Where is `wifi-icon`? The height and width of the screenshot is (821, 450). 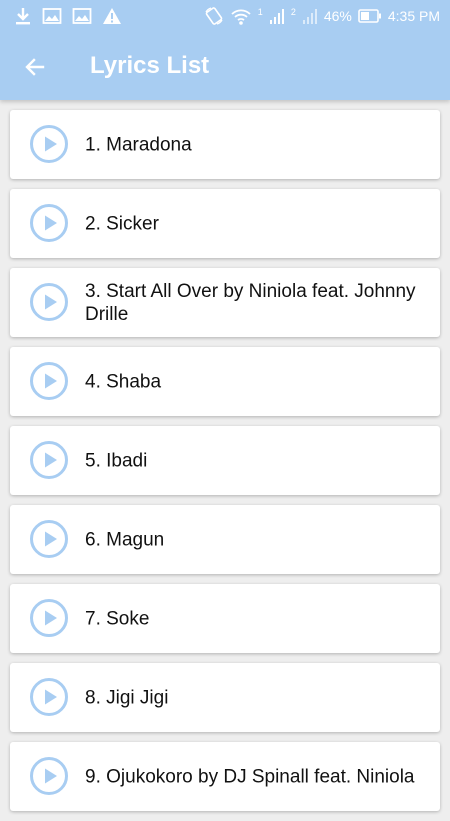
wifi-icon is located at coordinates (241, 17).